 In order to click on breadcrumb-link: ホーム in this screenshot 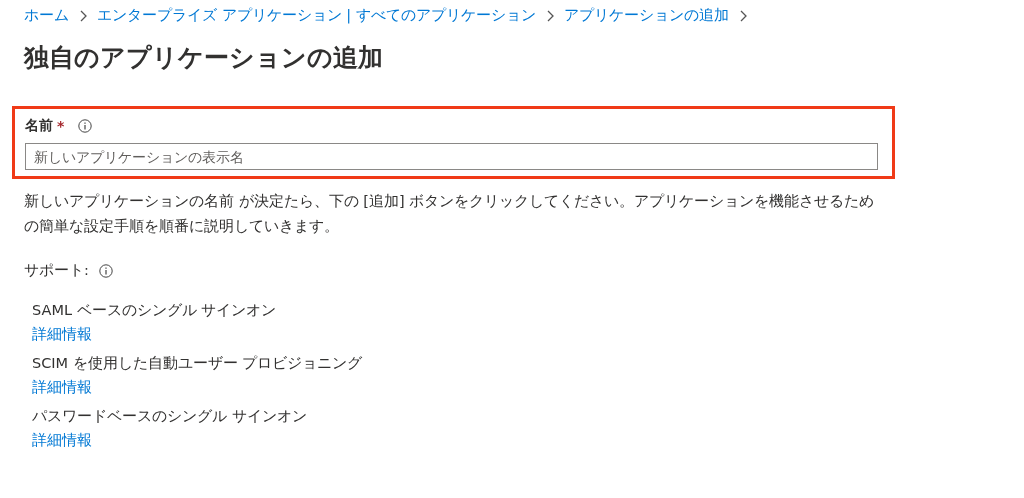, I will do `click(46, 15)`.